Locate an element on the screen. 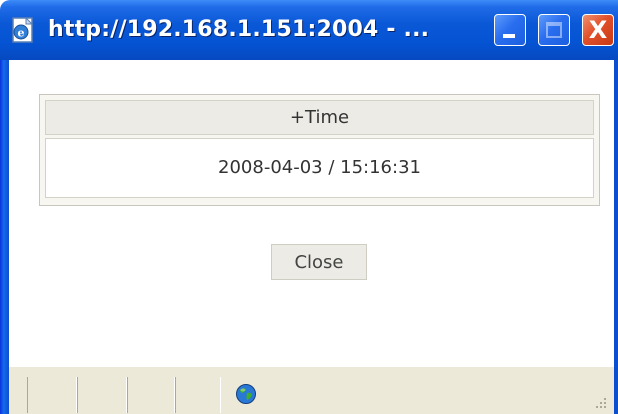 The image size is (618, 414). time-header: +Time is located at coordinates (319, 117).